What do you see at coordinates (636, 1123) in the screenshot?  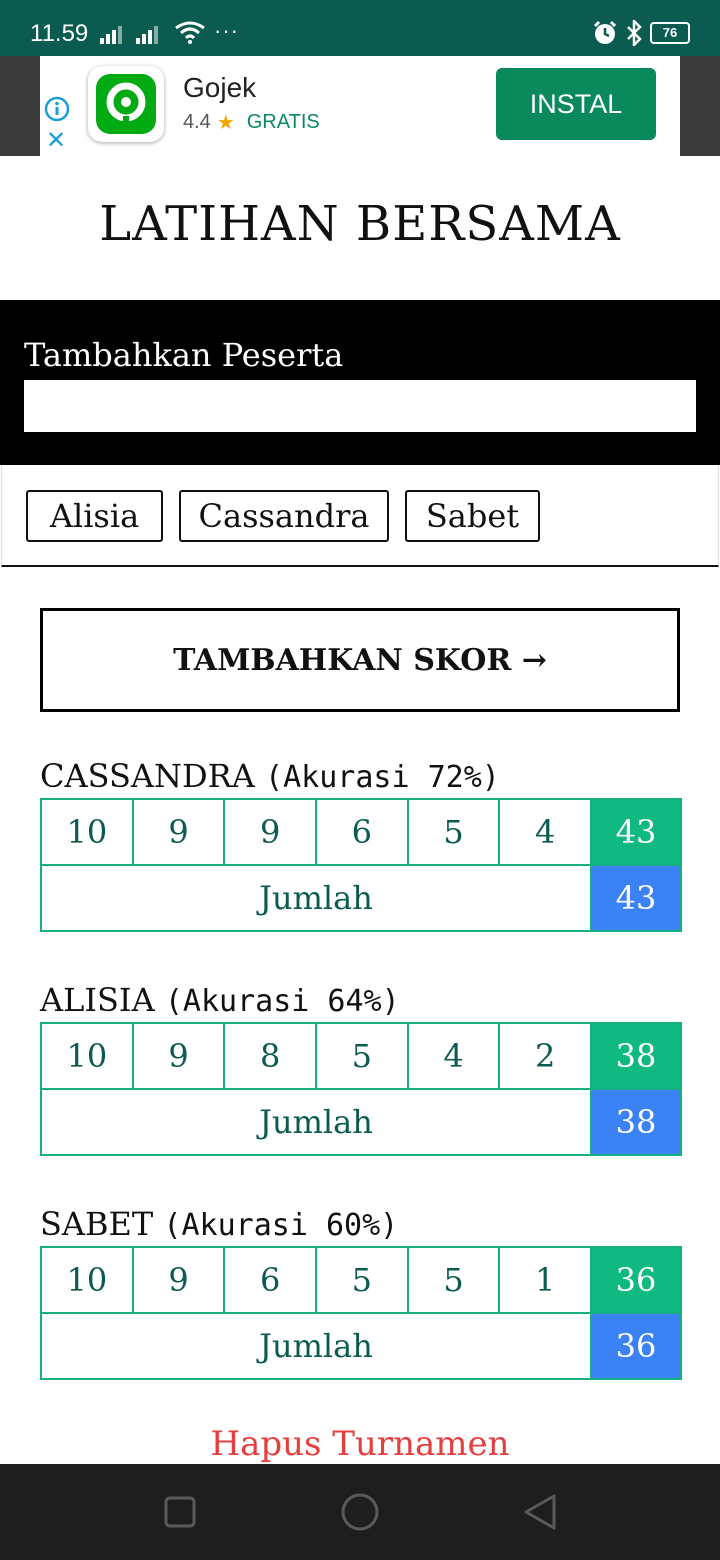 I see `sum-cell: 38` at bounding box center [636, 1123].